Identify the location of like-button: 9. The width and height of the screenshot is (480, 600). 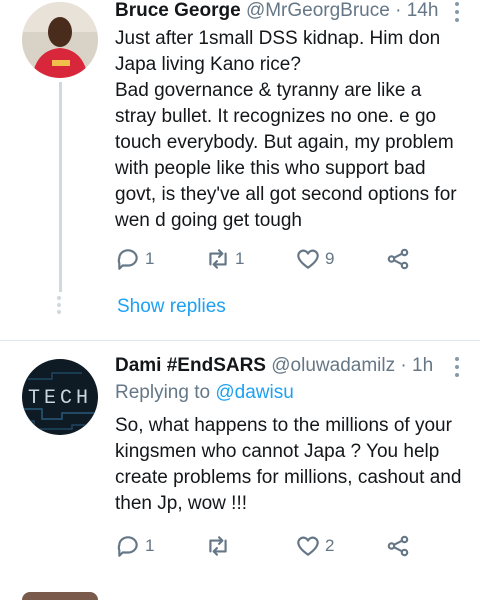
(340, 259).